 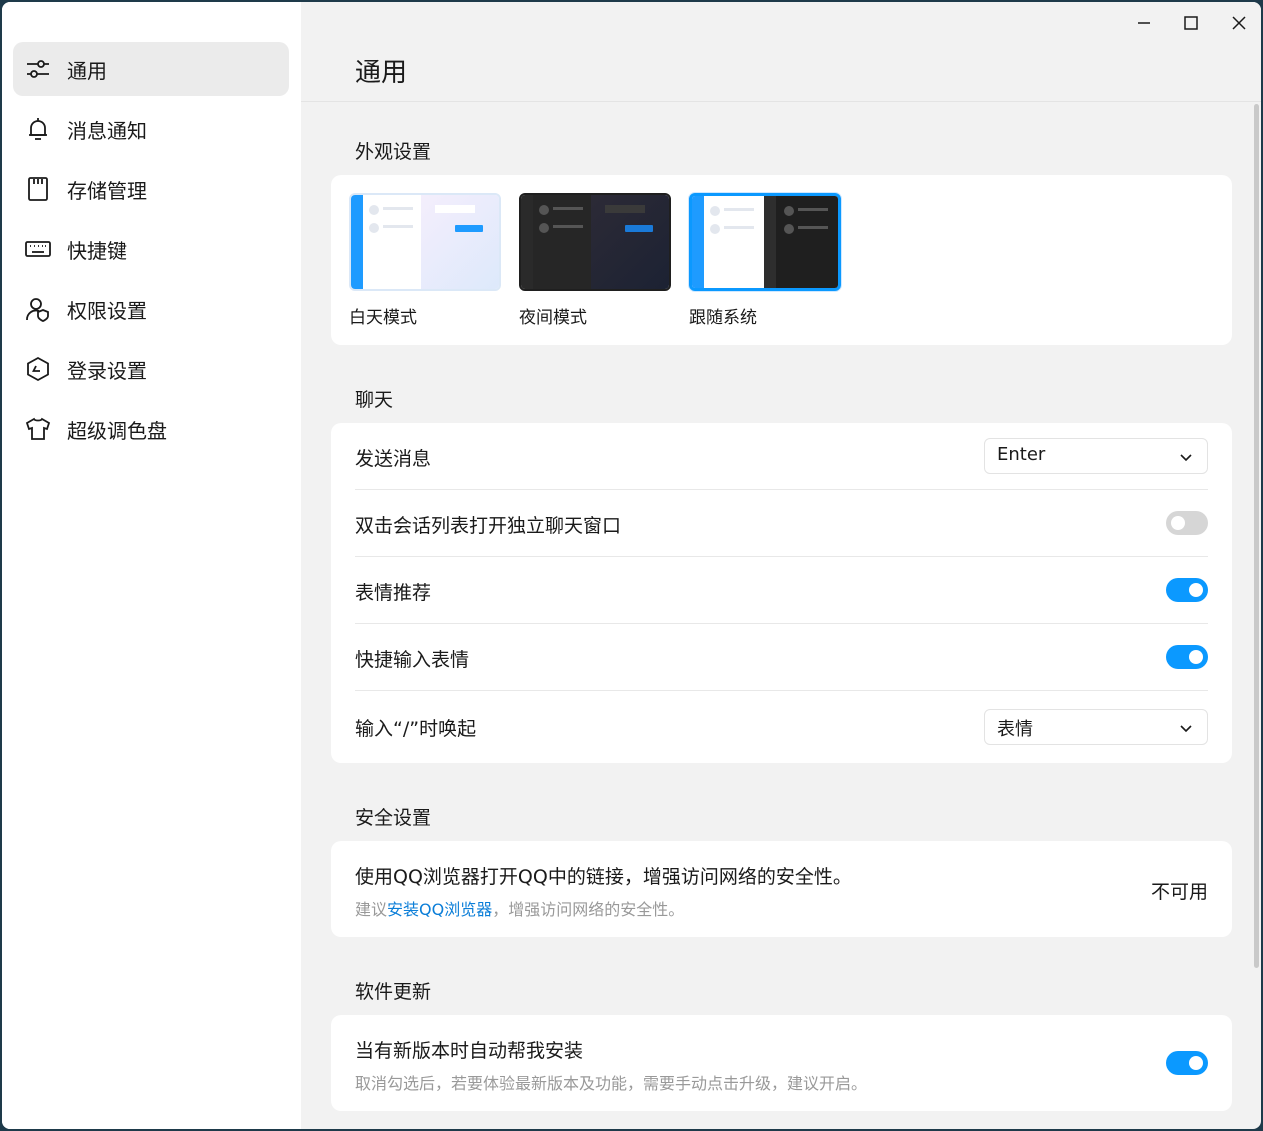 What do you see at coordinates (553, 318) in the screenshot?
I see `theme-label: 夜间模式` at bounding box center [553, 318].